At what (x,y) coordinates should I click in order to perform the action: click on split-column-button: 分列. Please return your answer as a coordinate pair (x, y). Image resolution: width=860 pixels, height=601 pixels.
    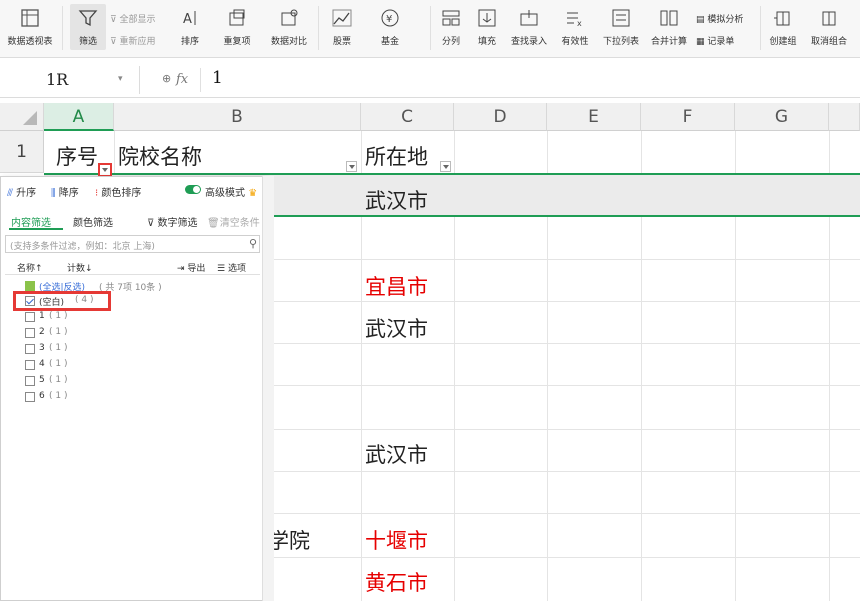
    Looking at the image, I should click on (451, 29).